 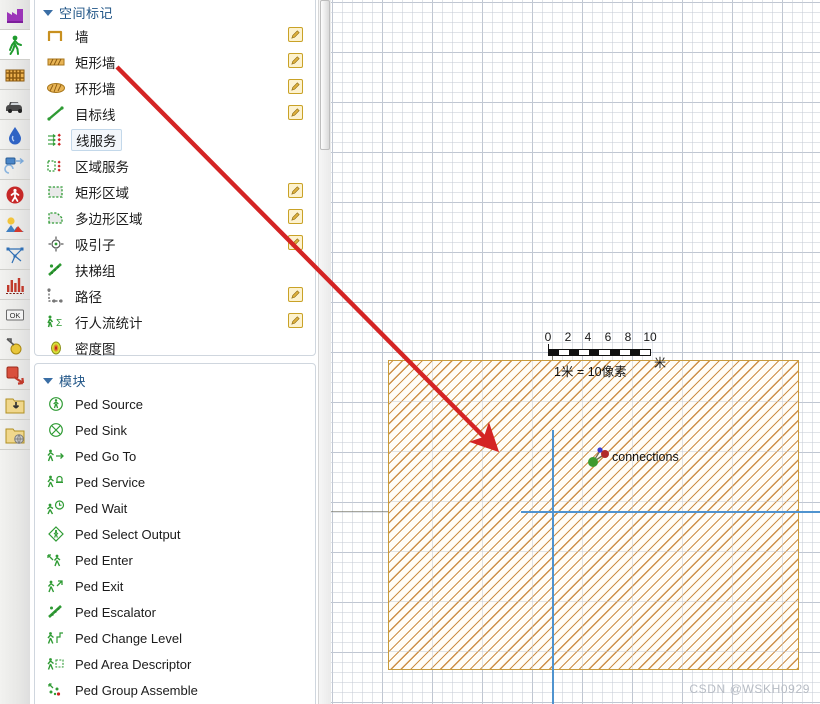 I want to click on polygon-area-icon, so click(x=55, y=218).